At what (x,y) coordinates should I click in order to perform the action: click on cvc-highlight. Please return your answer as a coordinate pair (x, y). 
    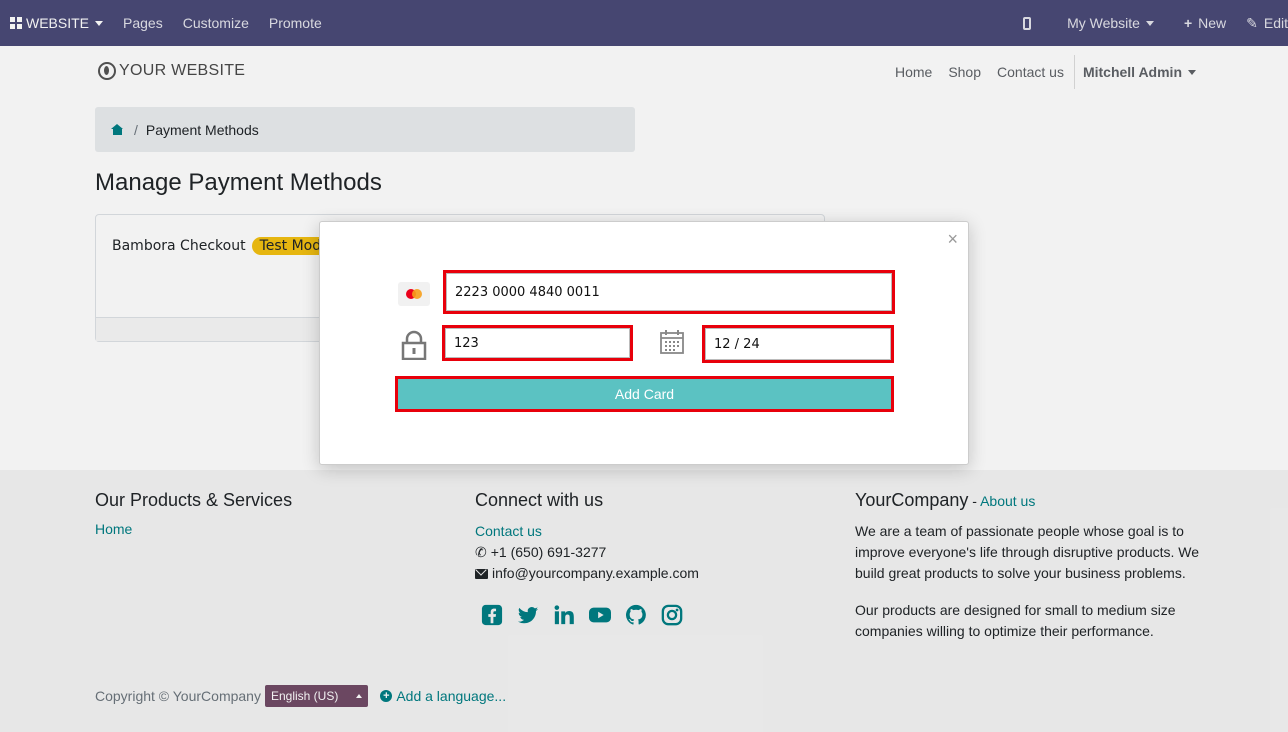
    Looking at the image, I should click on (537, 343).